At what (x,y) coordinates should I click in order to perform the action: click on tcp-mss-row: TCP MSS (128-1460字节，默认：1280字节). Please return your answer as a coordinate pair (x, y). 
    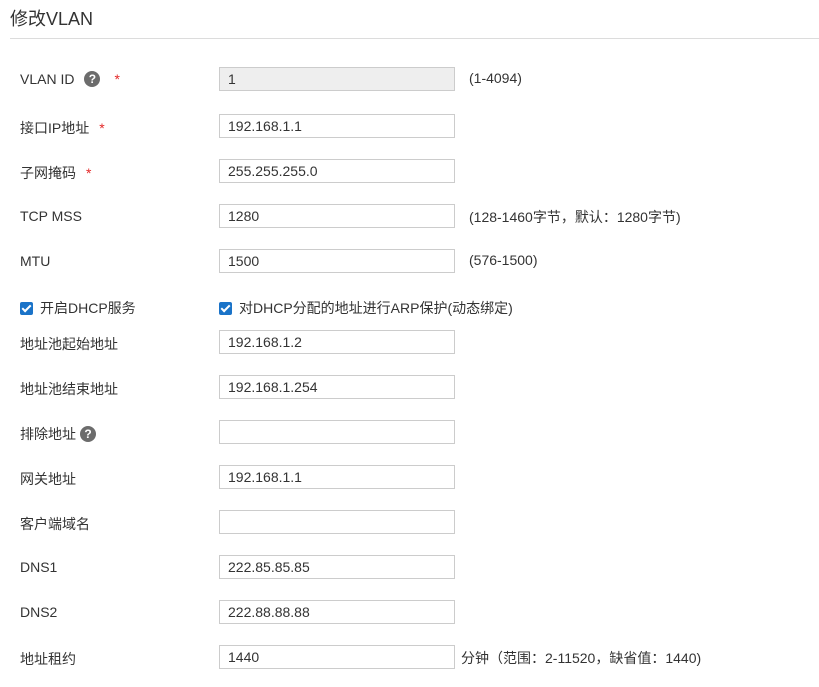
    Looking at the image, I should click on (409, 217).